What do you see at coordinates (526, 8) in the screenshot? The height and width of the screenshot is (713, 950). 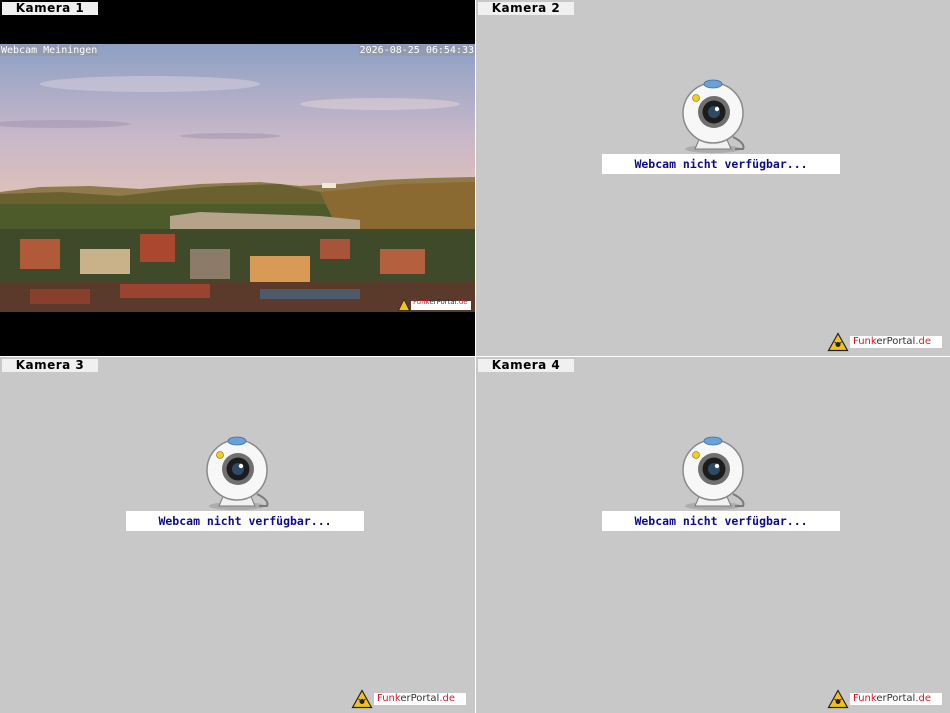 I see `tab-kamera-2: Kamera 2` at bounding box center [526, 8].